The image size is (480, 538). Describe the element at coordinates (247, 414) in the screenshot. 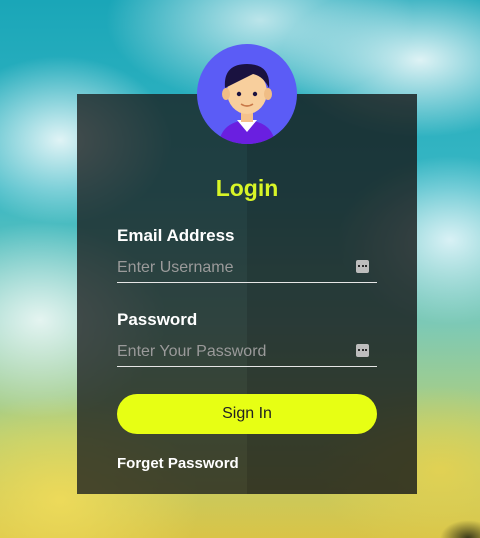

I see `sign-in-button: Sign In` at that location.